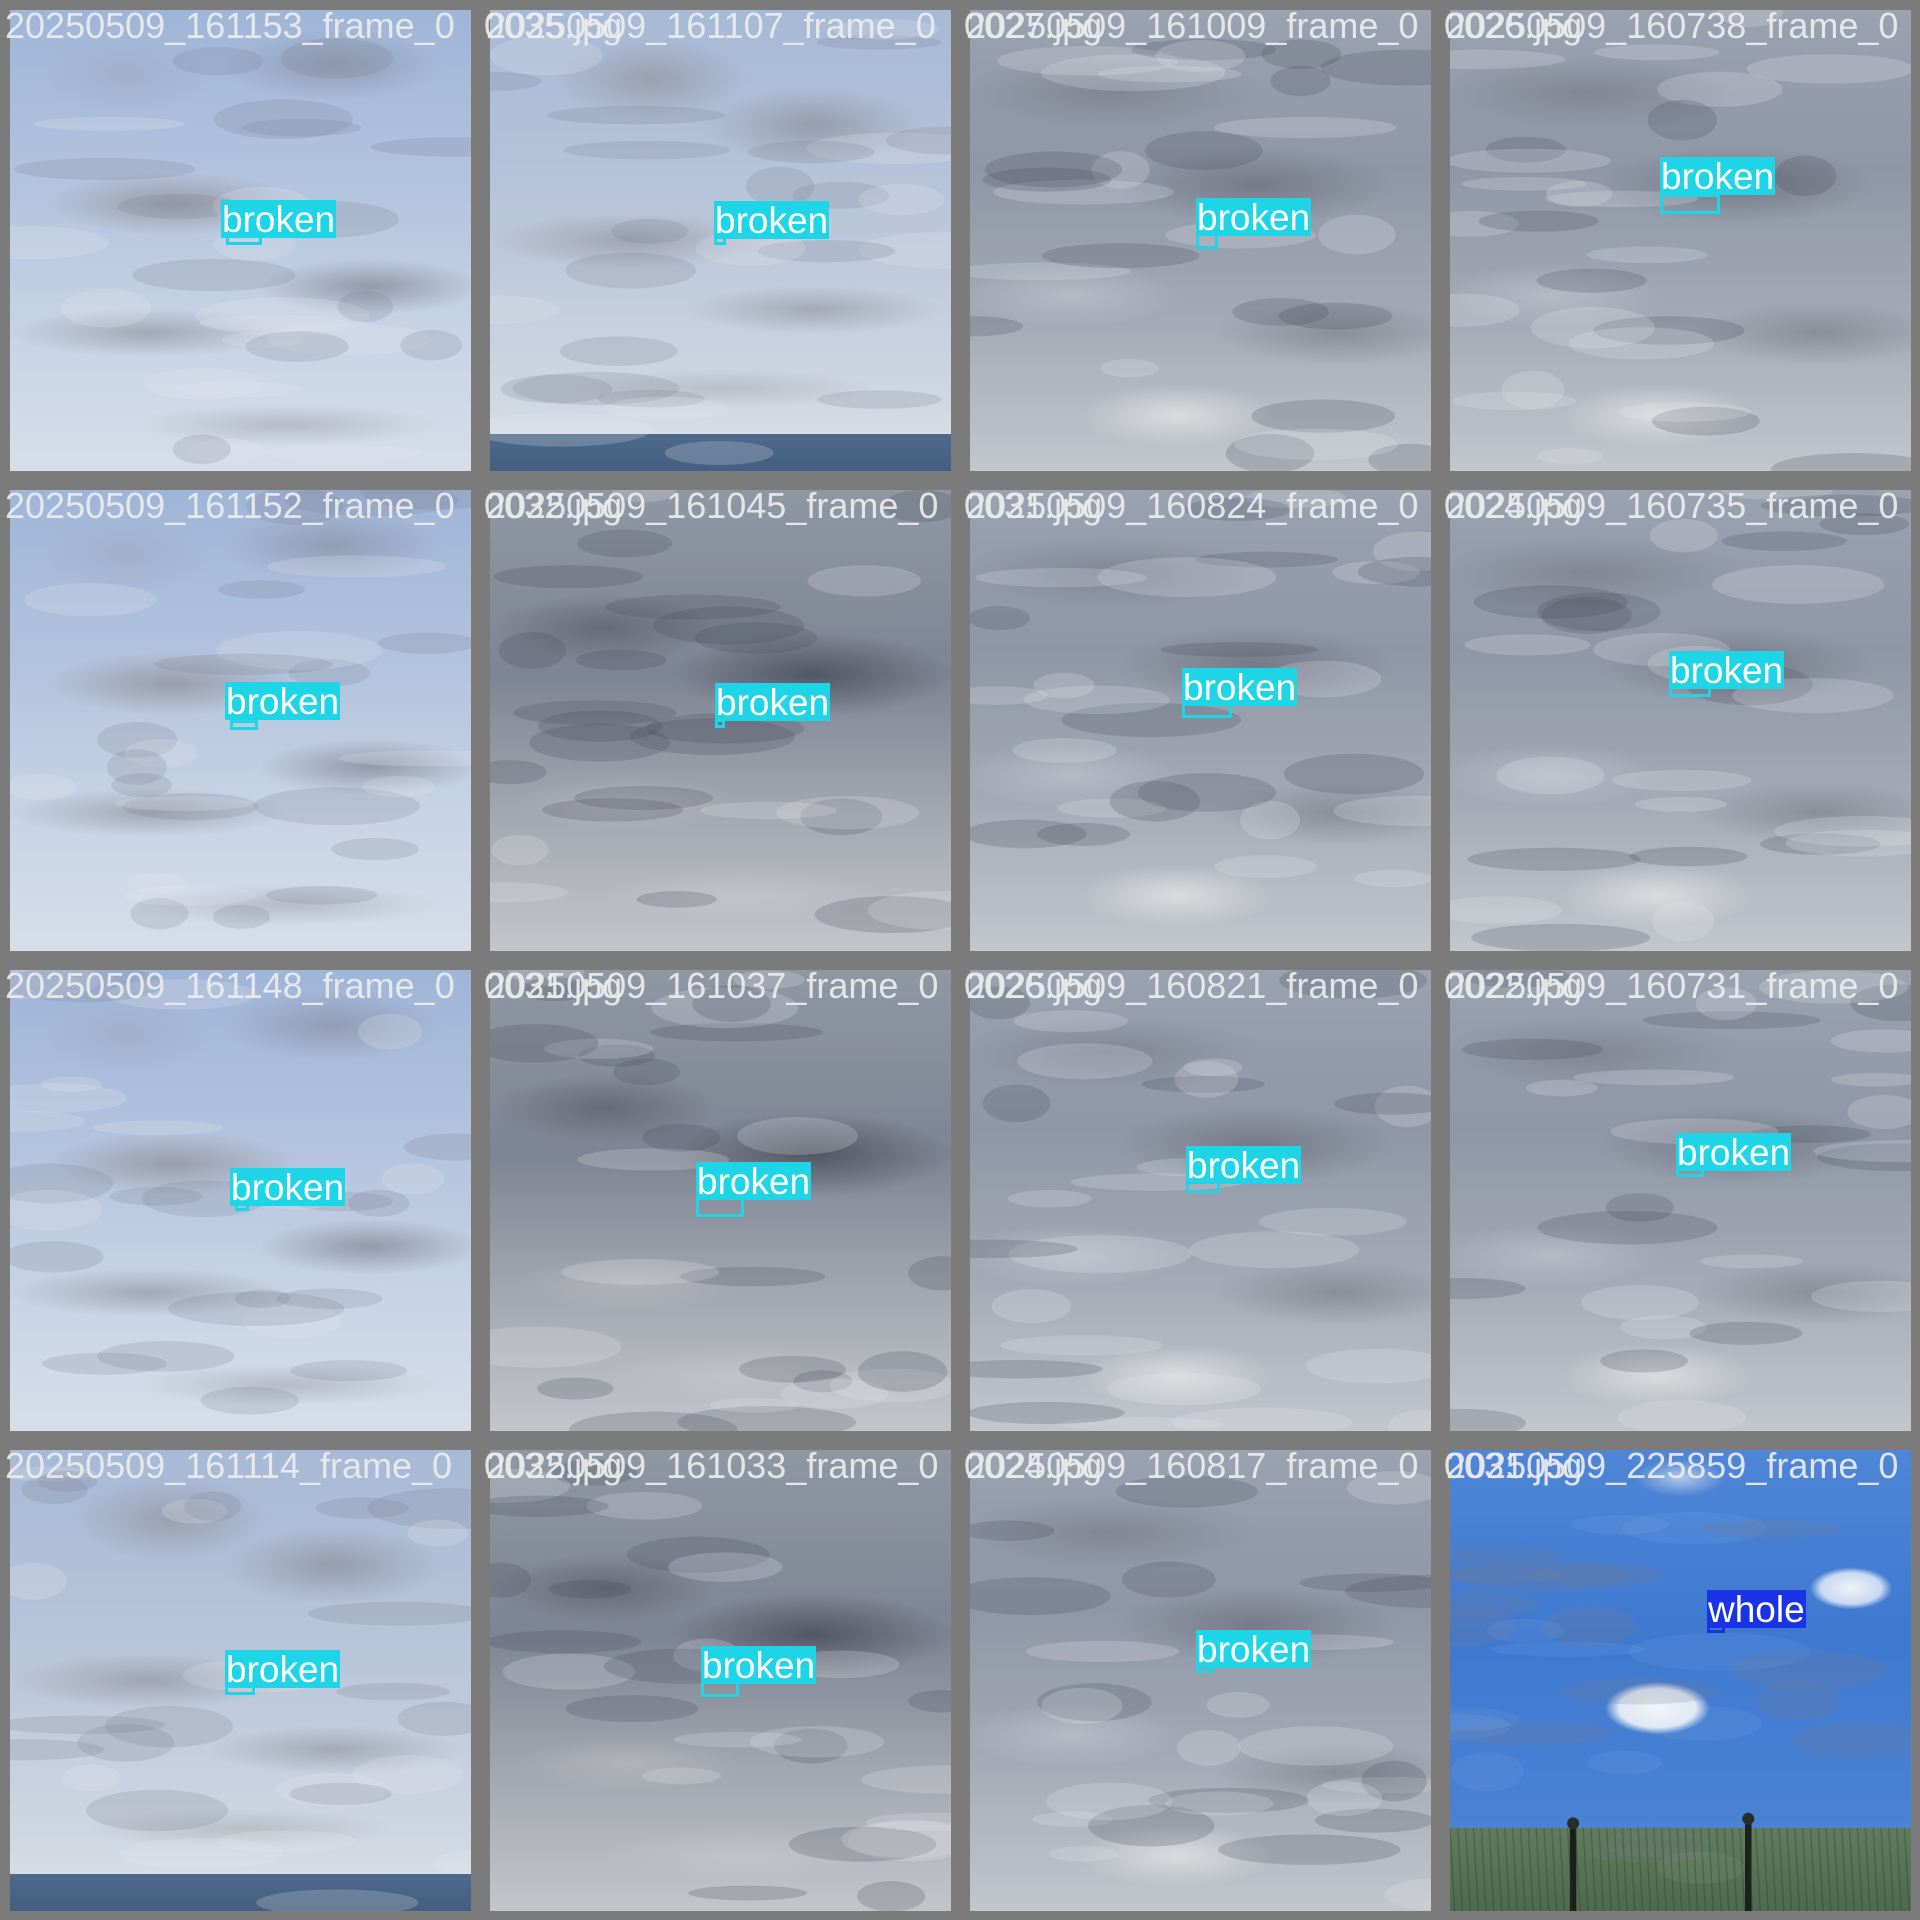  I want to click on detection-label: whole, so click(1756, 1609).